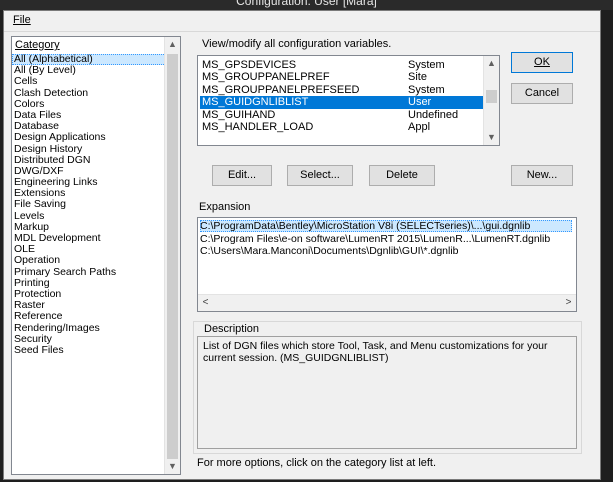 Image resolution: width=613 pixels, height=482 pixels. What do you see at coordinates (302, 21) in the screenshot?
I see `menu-bar: File` at bounding box center [302, 21].